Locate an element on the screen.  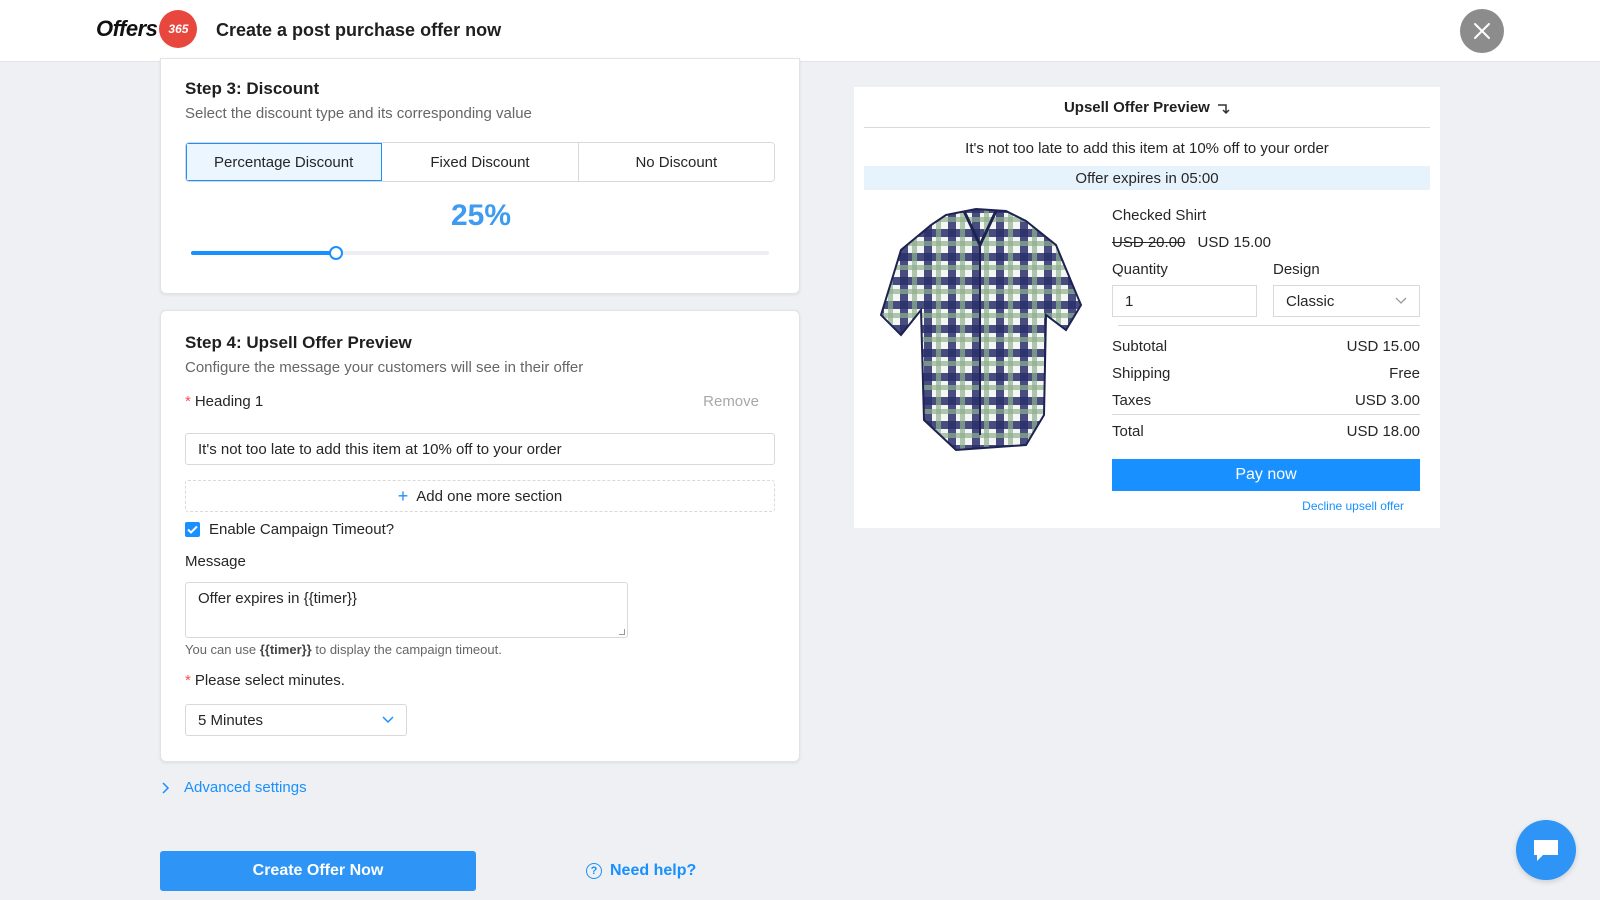
design-label: Design is located at coordinates (1296, 269).